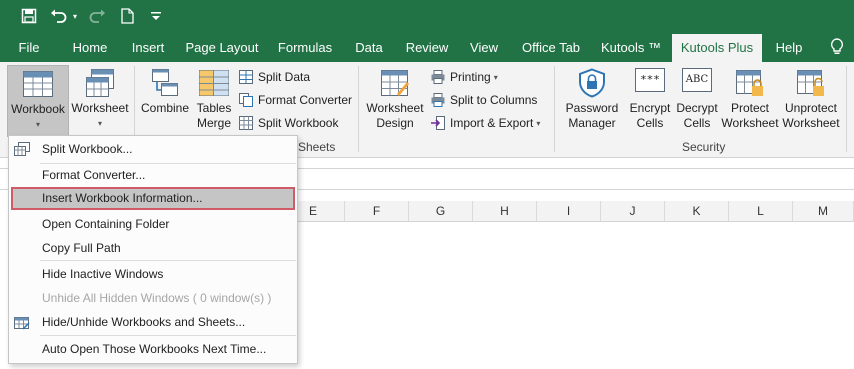  What do you see at coordinates (38, 109) in the screenshot?
I see `workbook-label: Workbook` at bounding box center [38, 109].